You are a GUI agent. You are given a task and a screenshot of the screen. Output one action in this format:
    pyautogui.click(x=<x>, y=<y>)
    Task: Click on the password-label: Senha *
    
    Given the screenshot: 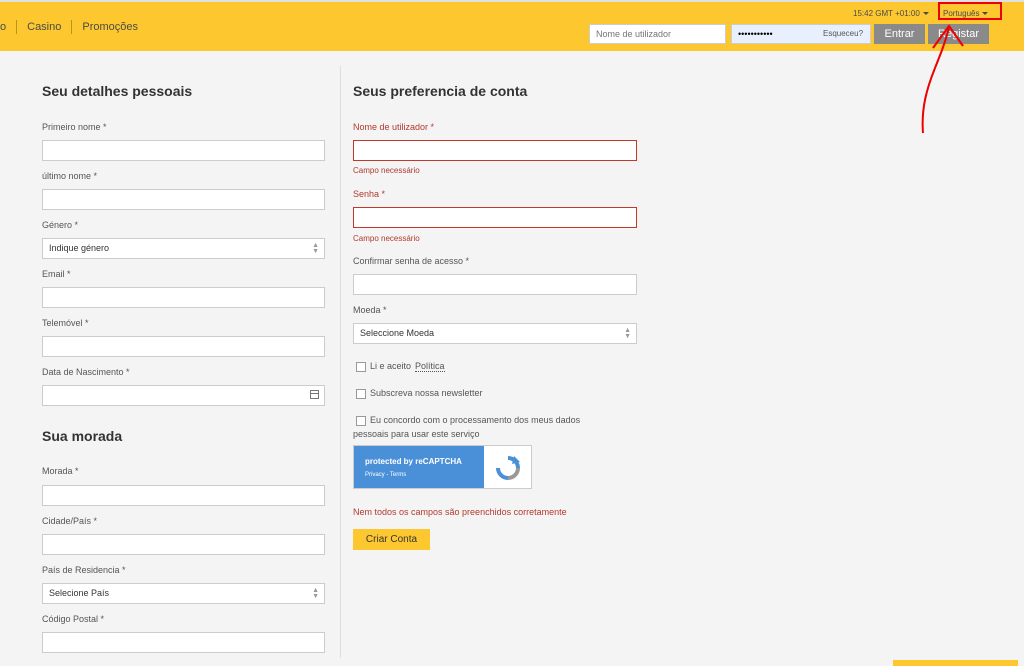 What is the action you would take?
    pyautogui.click(x=369, y=194)
    